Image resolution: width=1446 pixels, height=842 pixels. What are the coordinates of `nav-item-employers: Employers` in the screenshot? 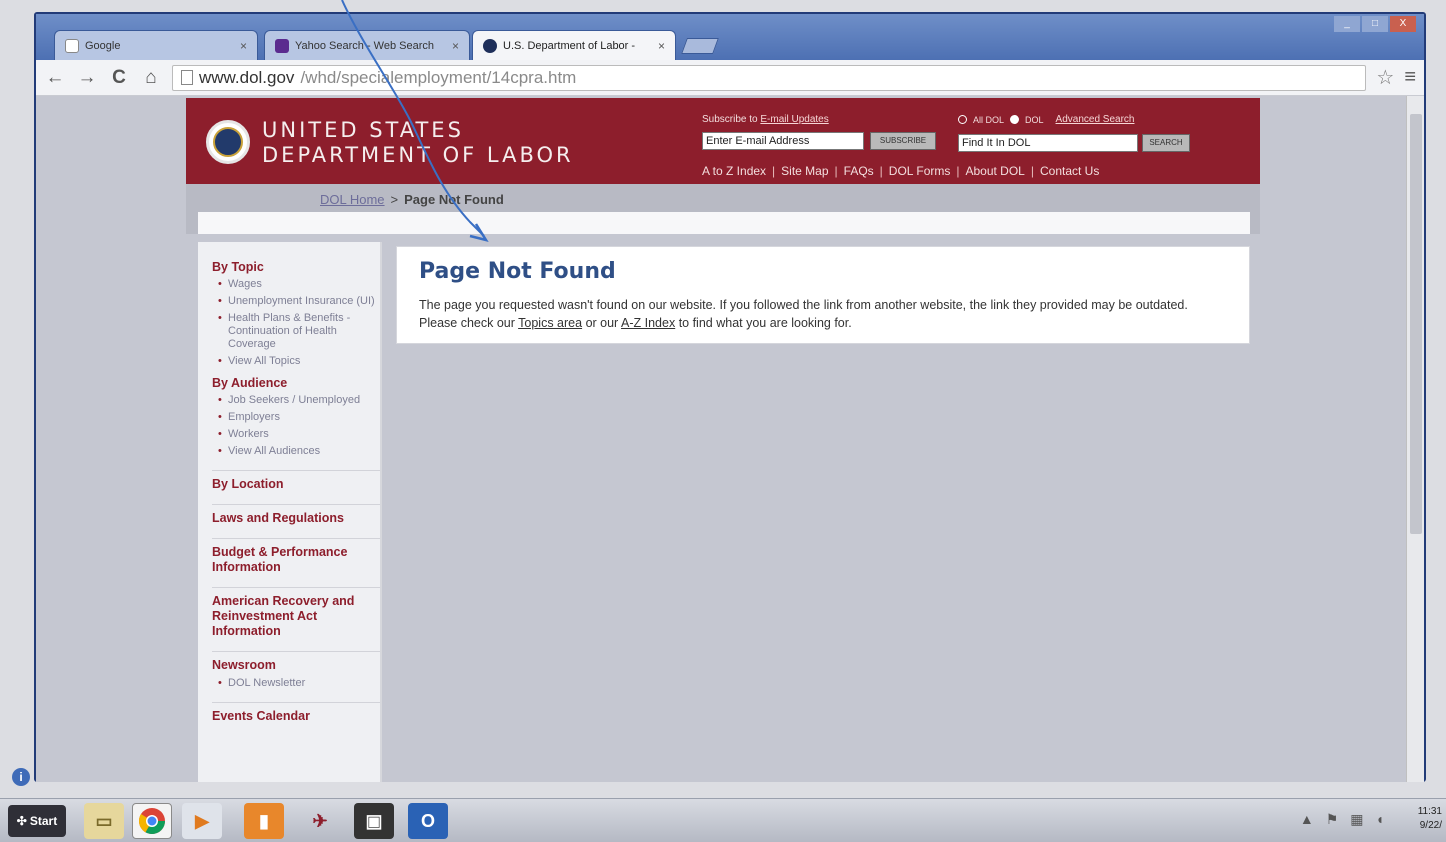 It's located at (299, 417).